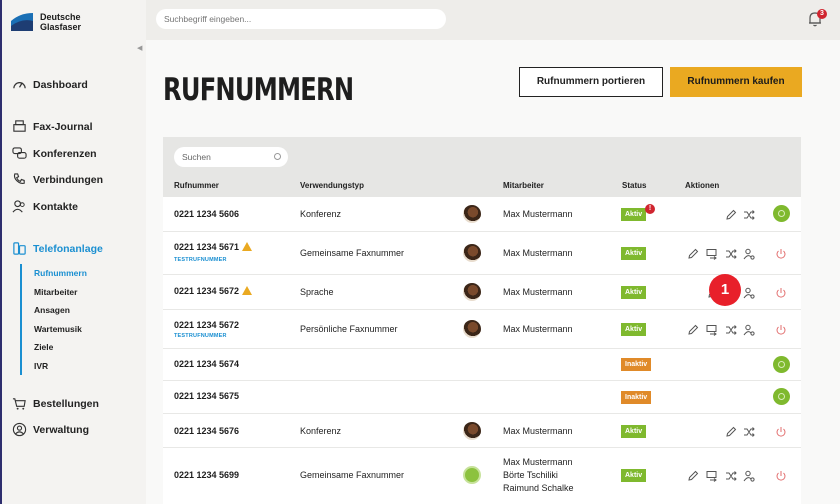 This screenshot has width=840, height=504. What do you see at coordinates (60, 273) in the screenshot?
I see `sub-item-rufnummern: Rufnummern` at bounding box center [60, 273].